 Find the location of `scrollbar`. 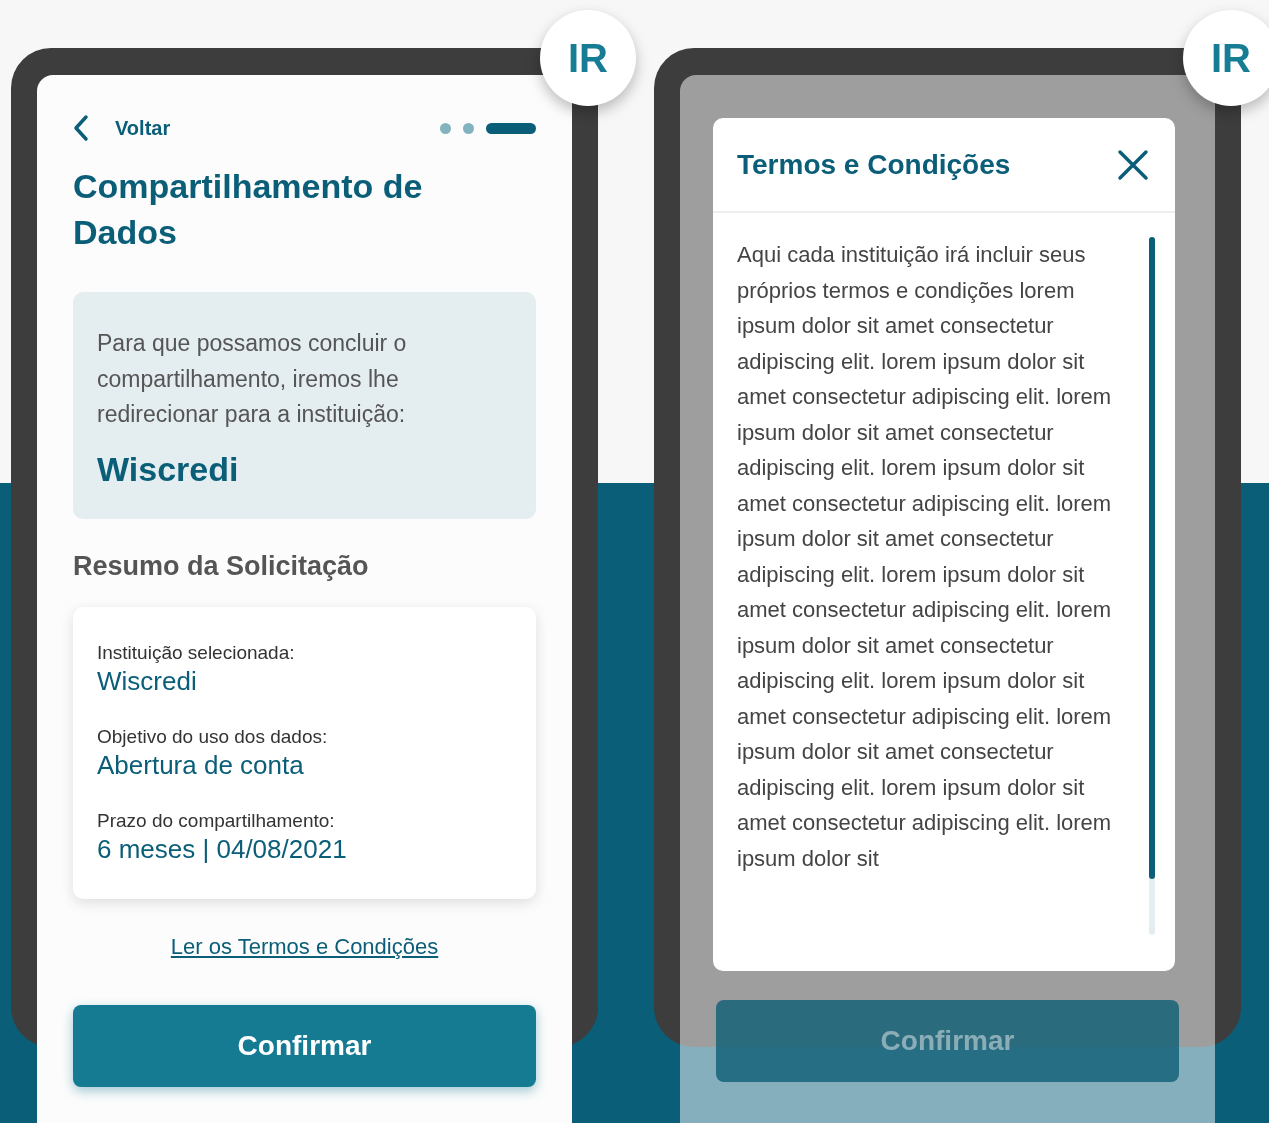

scrollbar is located at coordinates (1152, 586).